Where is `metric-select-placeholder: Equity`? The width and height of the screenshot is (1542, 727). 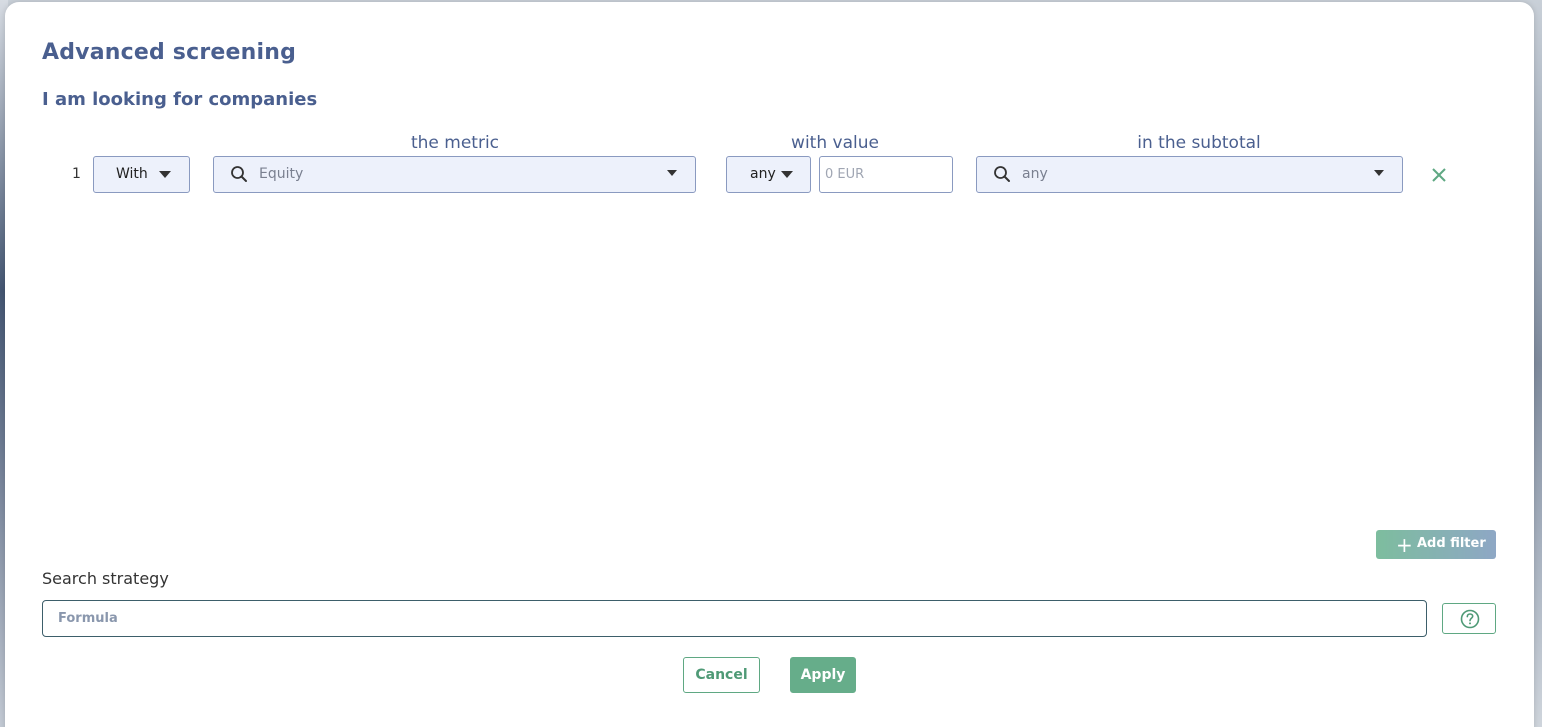 metric-select-placeholder: Equity is located at coordinates (281, 174).